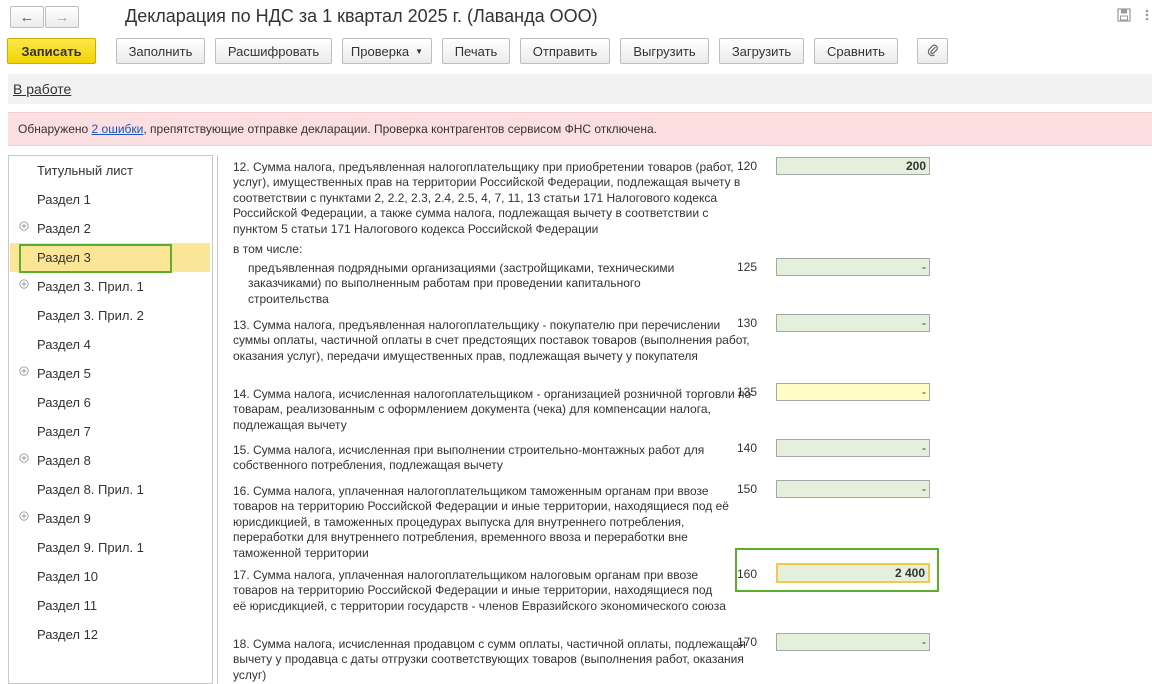 The width and height of the screenshot is (1152, 684). What do you see at coordinates (110, 605) in the screenshot?
I see `sidebar-item: Раздел 11` at bounding box center [110, 605].